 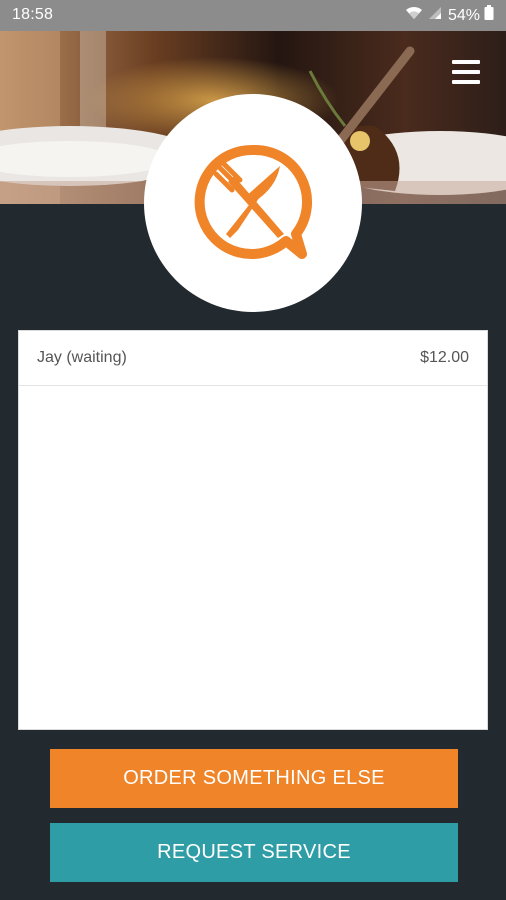 What do you see at coordinates (414, 15) in the screenshot?
I see `wifi-icon` at bounding box center [414, 15].